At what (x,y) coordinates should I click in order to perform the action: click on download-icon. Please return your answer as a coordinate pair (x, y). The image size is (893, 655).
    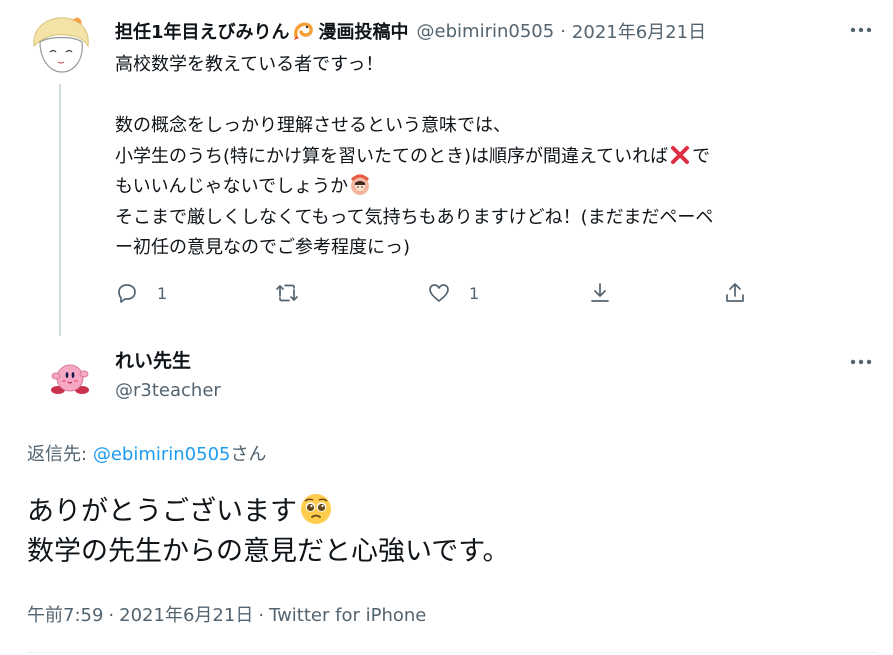
    Looking at the image, I should click on (600, 292).